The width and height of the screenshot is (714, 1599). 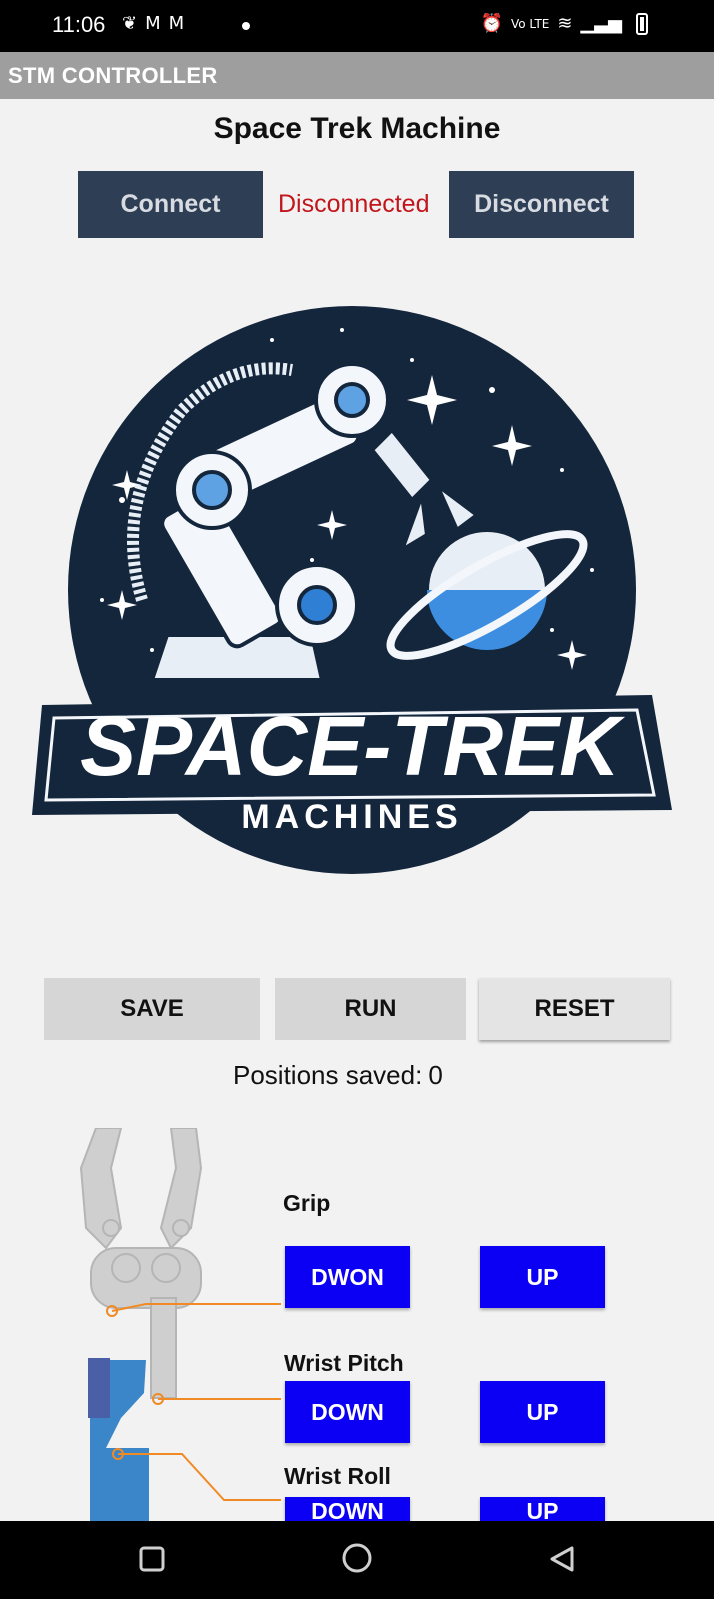 What do you see at coordinates (601, 23) in the screenshot?
I see `signal-icon: ▁▃▅` at bounding box center [601, 23].